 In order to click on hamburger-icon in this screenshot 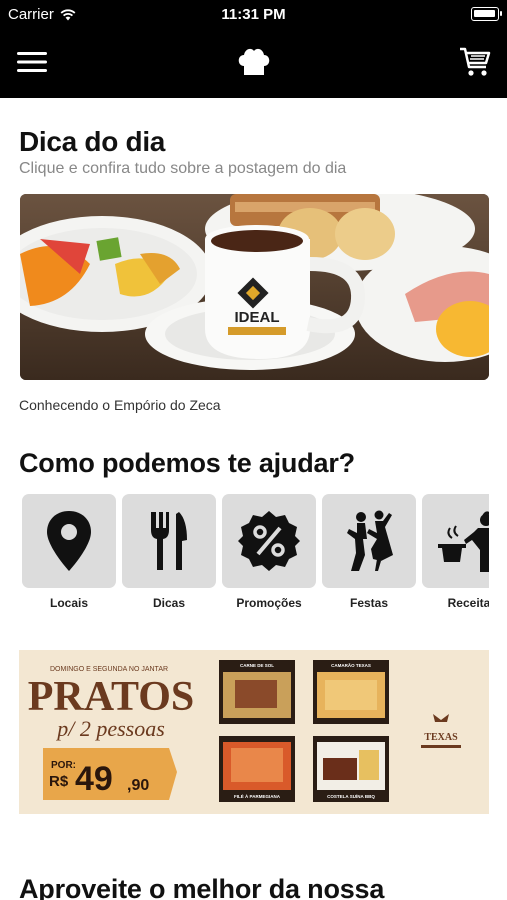, I will do `click(32, 62)`.